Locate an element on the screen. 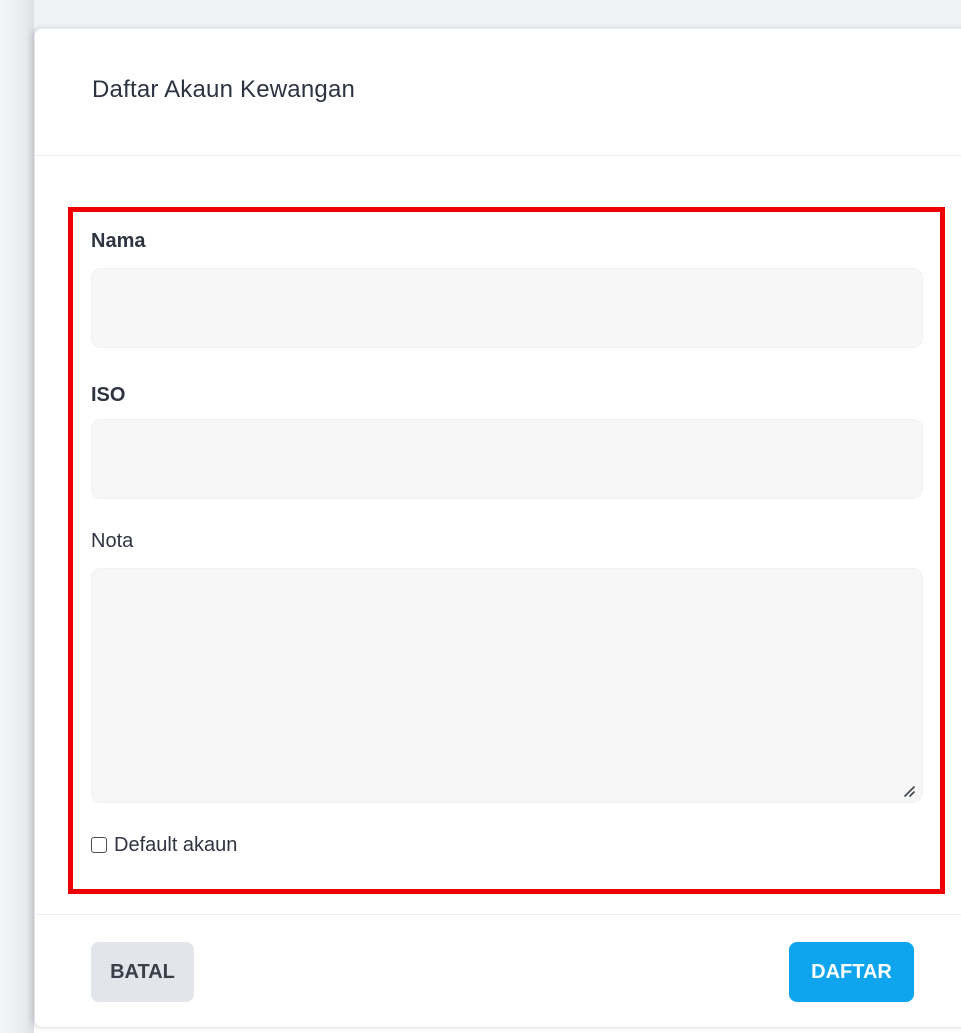 The image size is (961, 1033). modal-title: Daftar Akaun Kewangan is located at coordinates (224, 89).